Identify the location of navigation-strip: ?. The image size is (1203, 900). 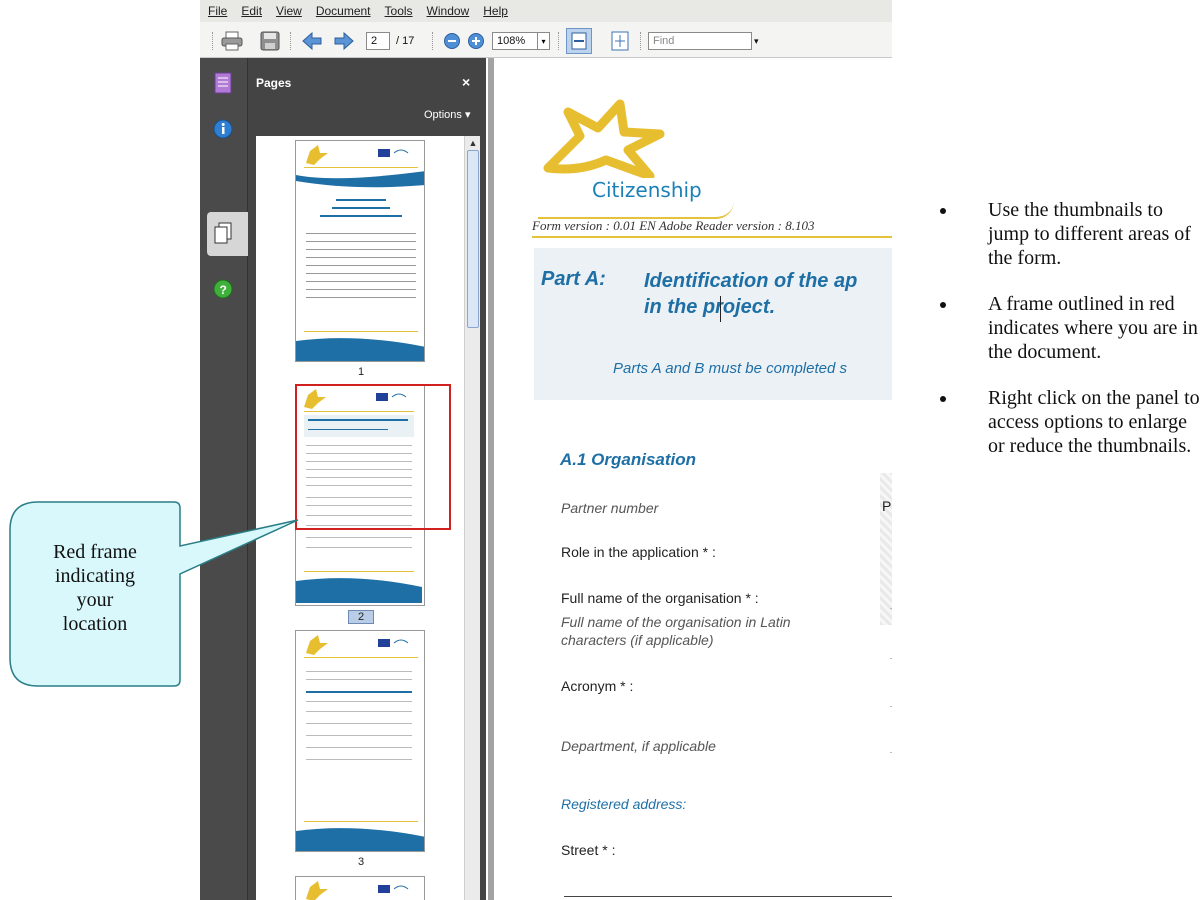
(224, 479).